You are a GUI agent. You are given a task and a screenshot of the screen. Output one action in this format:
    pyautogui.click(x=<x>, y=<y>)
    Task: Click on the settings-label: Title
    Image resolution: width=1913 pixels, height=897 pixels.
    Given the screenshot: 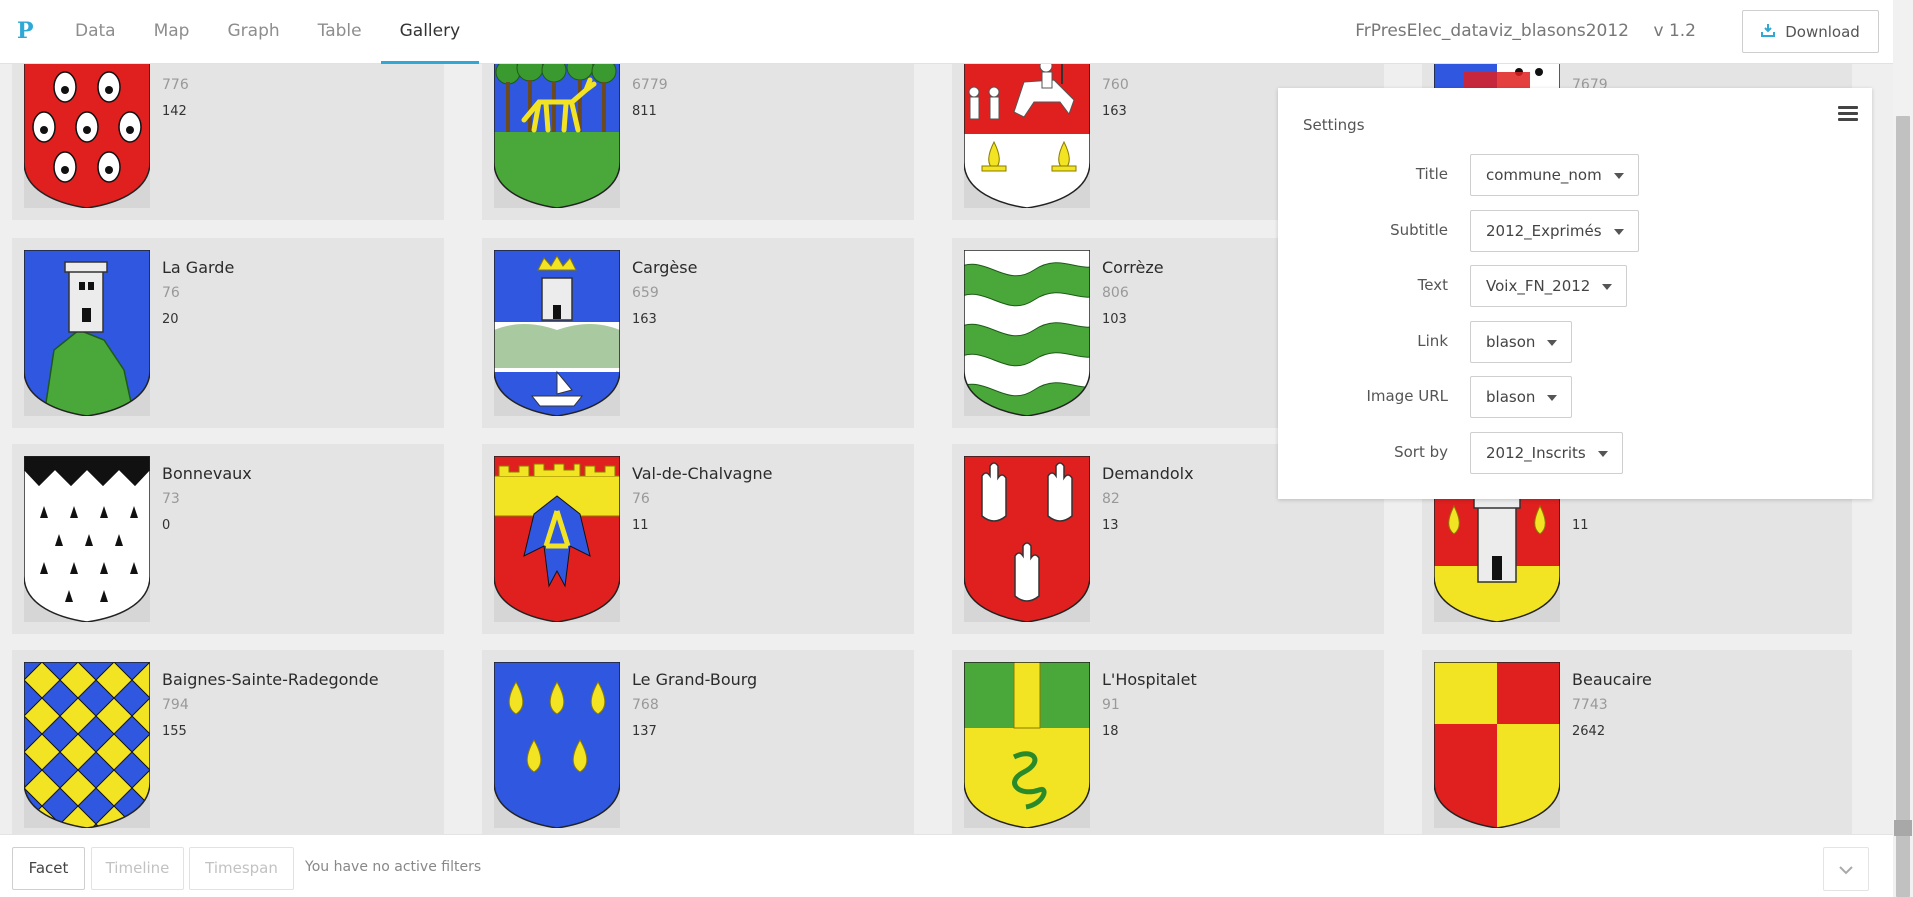 What is the action you would take?
    pyautogui.click(x=1431, y=174)
    